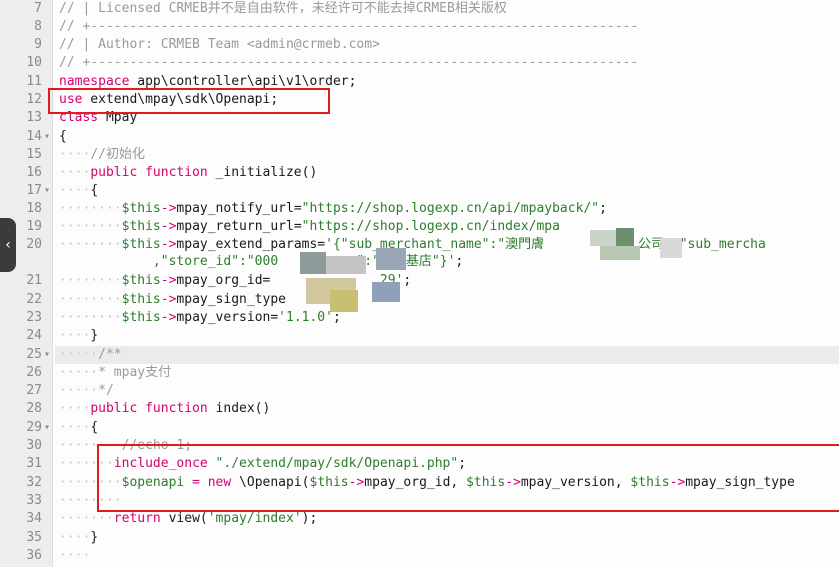 This screenshot has width=839, height=567. Describe the element at coordinates (200, 318) in the screenshot. I see `code-line: ········$this->mpay_version='1.1.0';` at that location.